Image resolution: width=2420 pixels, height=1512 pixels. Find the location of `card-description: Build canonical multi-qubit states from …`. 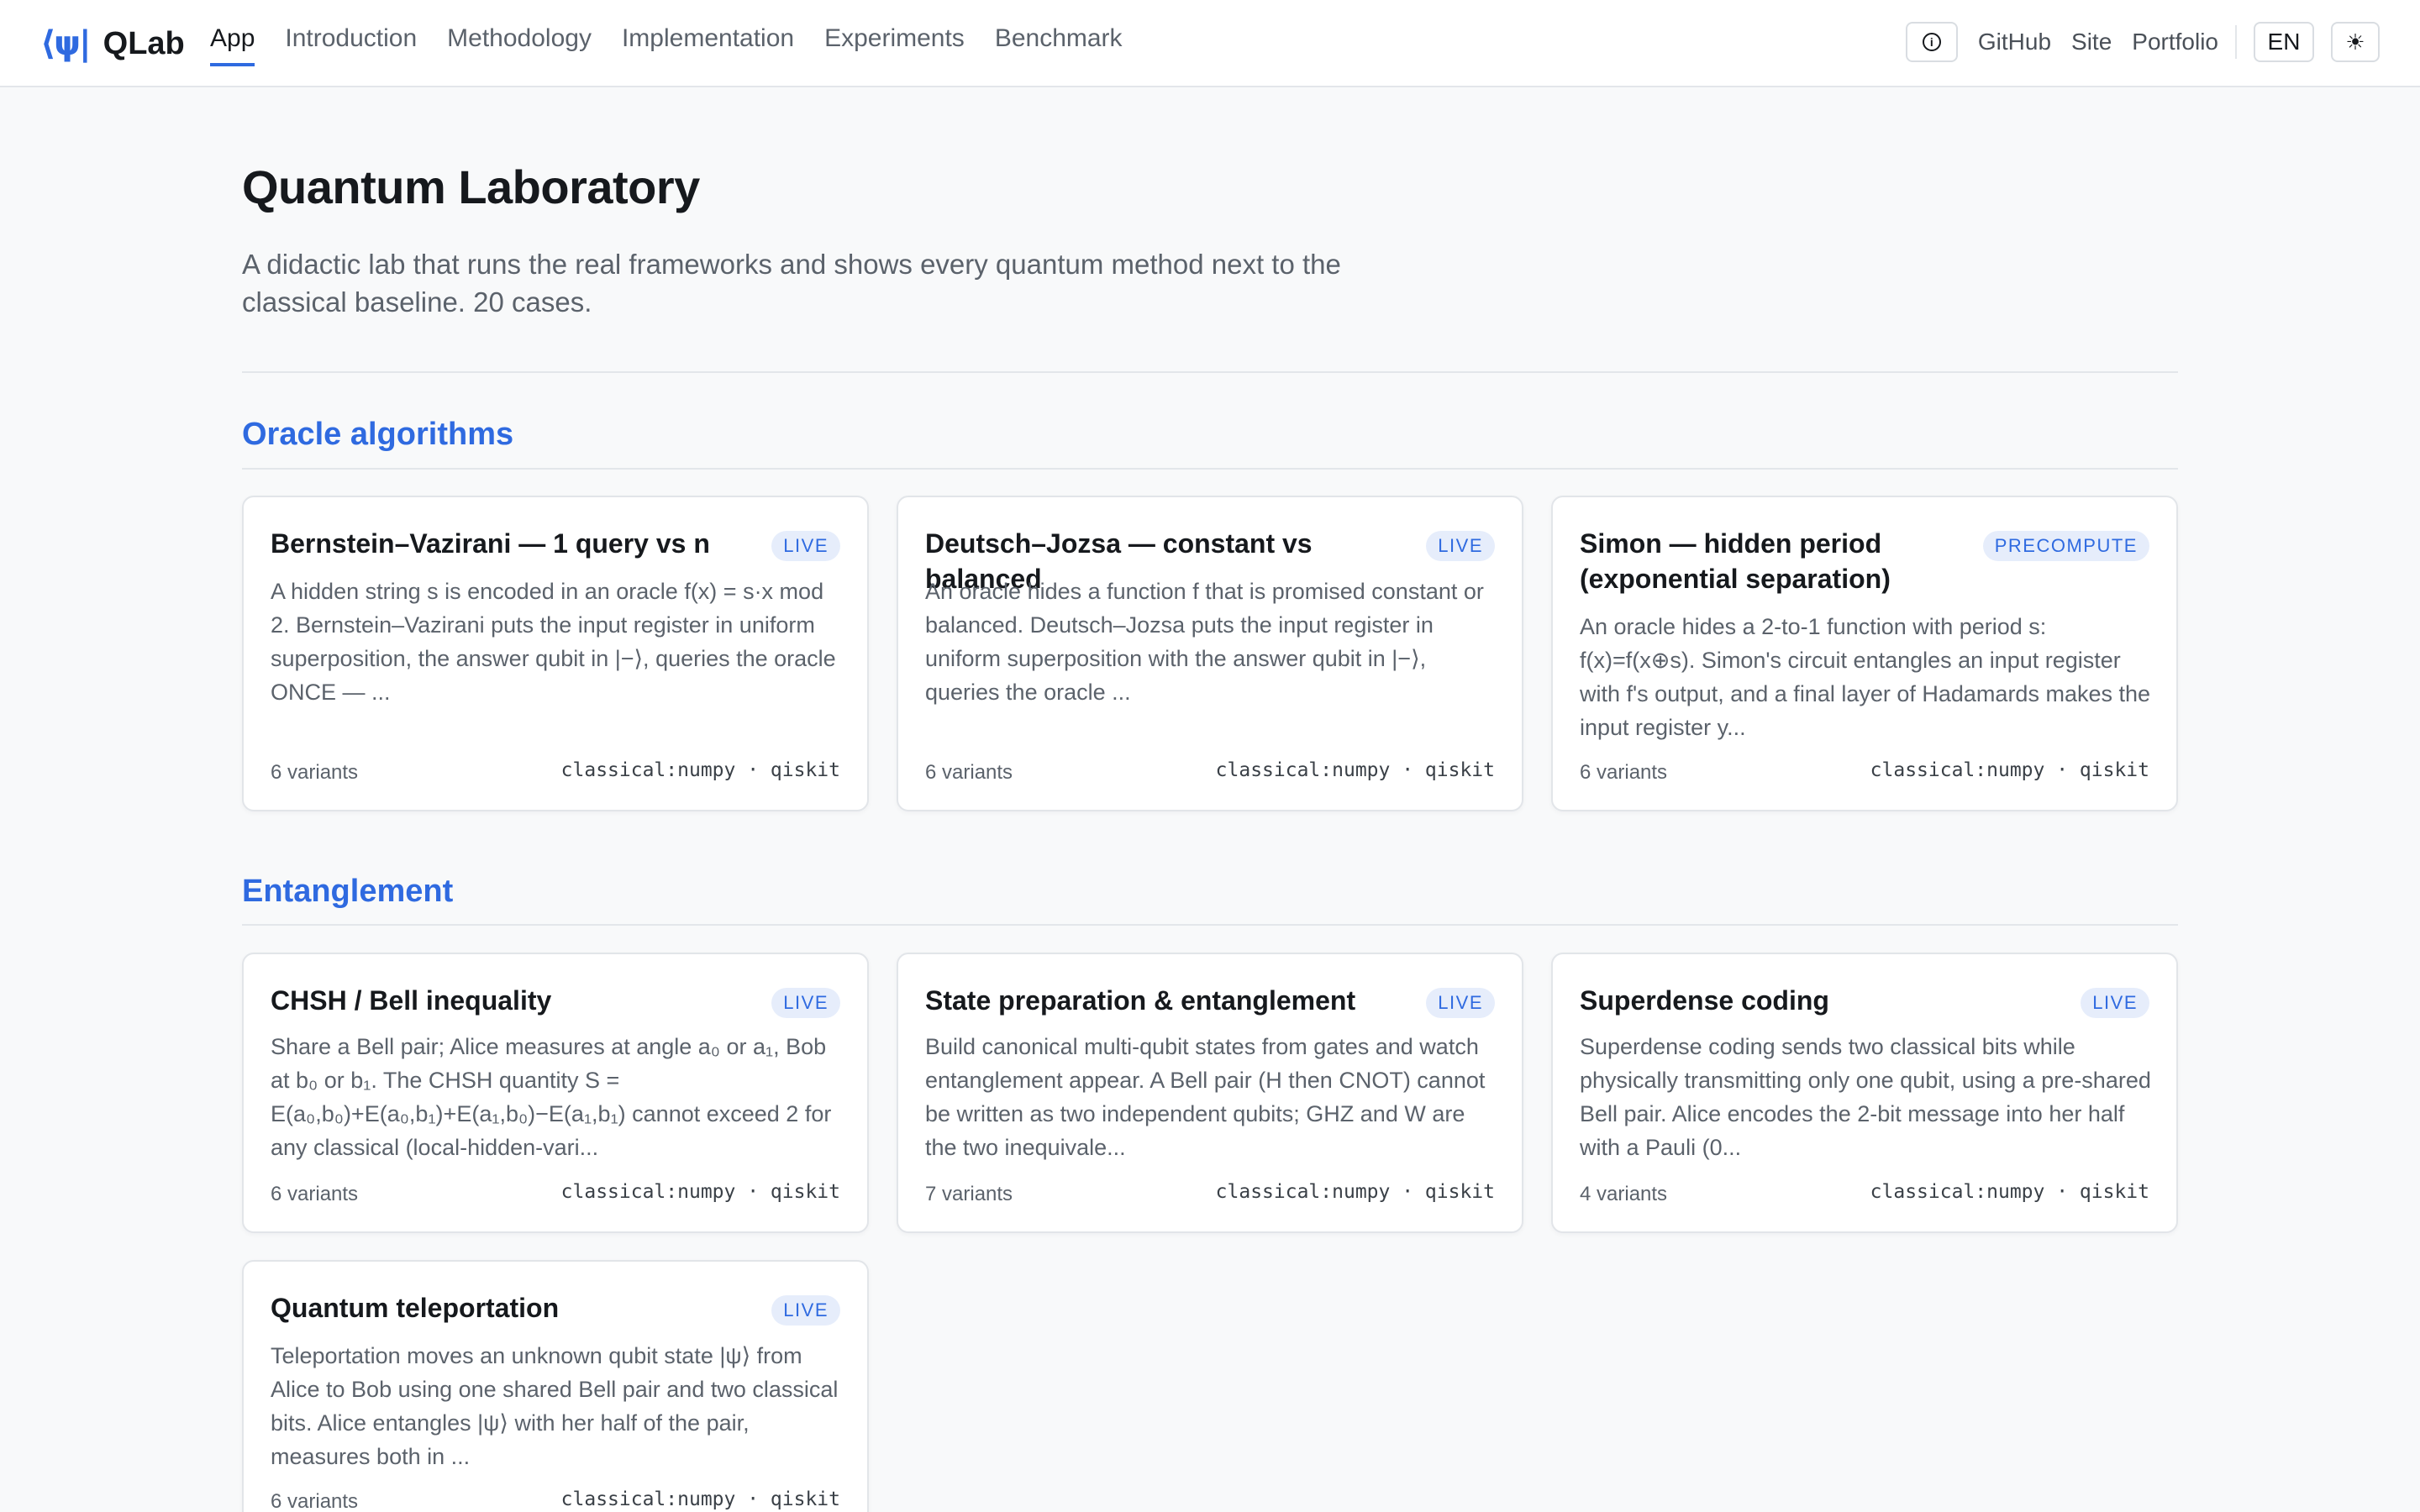

card-description: Build canonical multi-qubit states from … is located at coordinates (1205, 1097).